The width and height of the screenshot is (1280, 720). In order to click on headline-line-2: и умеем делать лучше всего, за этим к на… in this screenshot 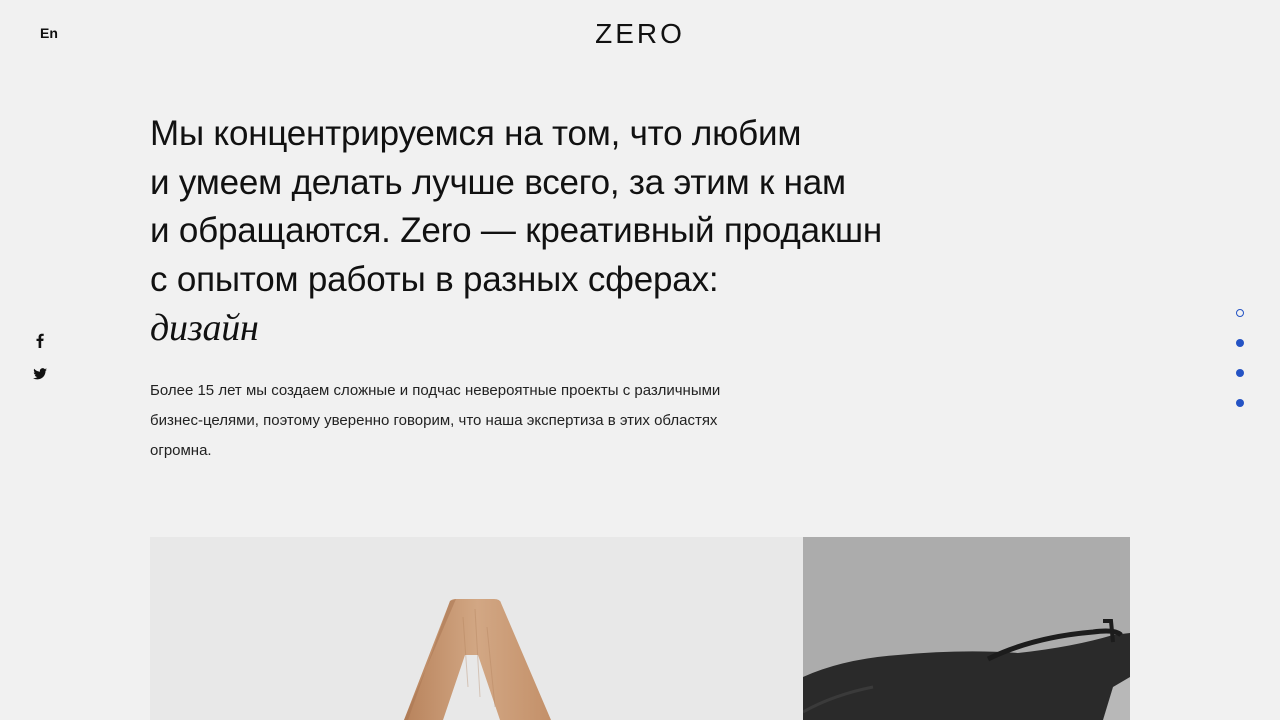, I will do `click(498, 182)`.